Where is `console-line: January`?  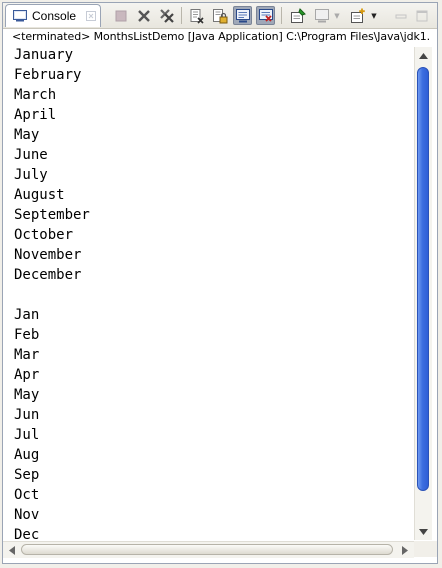 console-line: January is located at coordinates (44, 55).